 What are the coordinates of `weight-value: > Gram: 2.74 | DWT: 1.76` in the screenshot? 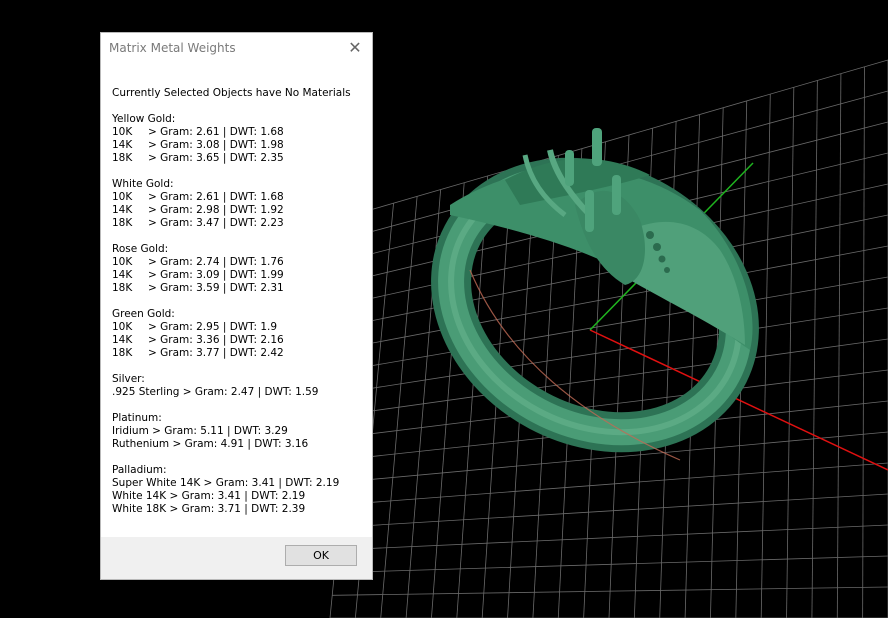 It's located at (216, 262).